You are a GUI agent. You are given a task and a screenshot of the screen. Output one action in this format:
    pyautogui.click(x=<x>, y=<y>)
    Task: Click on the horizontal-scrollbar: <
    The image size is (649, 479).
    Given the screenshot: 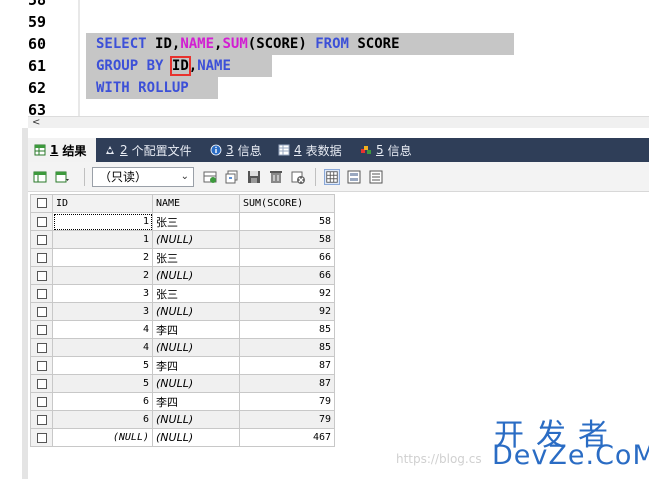 What is the action you would take?
    pyautogui.click(x=338, y=122)
    